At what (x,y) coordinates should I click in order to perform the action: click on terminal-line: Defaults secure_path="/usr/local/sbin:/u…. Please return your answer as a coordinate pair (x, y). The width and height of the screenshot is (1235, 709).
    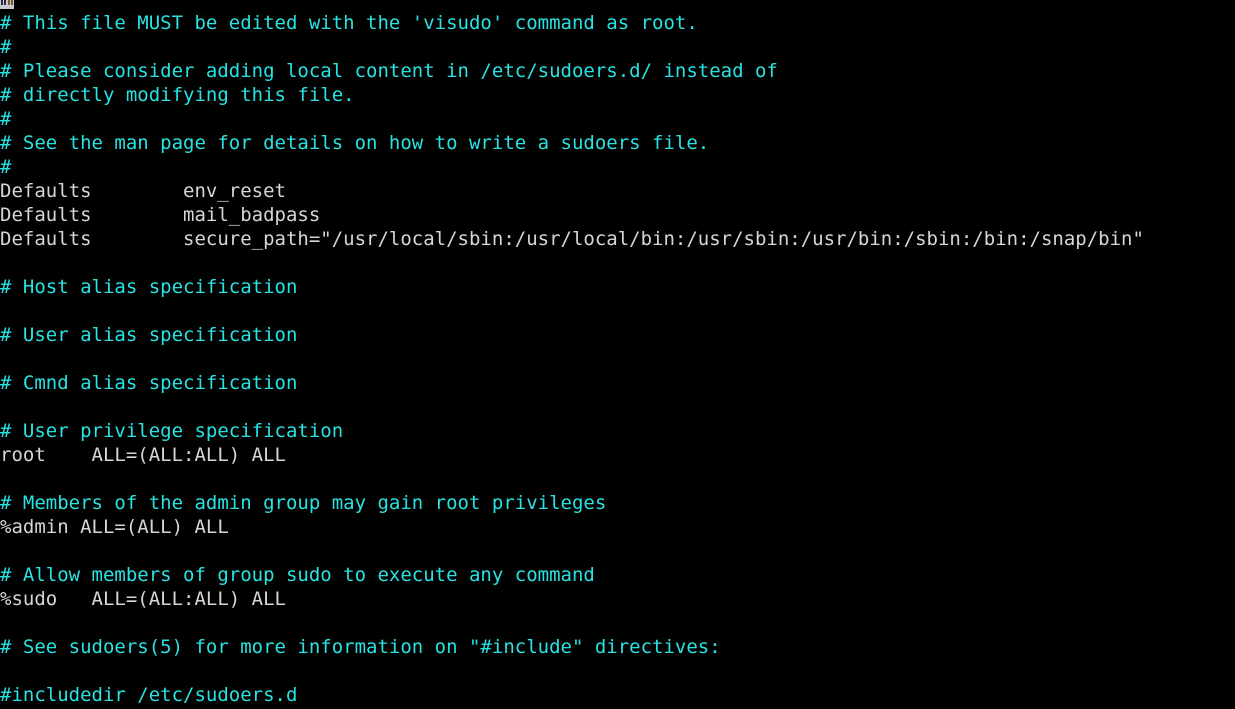
    Looking at the image, I should click on (572, 239).